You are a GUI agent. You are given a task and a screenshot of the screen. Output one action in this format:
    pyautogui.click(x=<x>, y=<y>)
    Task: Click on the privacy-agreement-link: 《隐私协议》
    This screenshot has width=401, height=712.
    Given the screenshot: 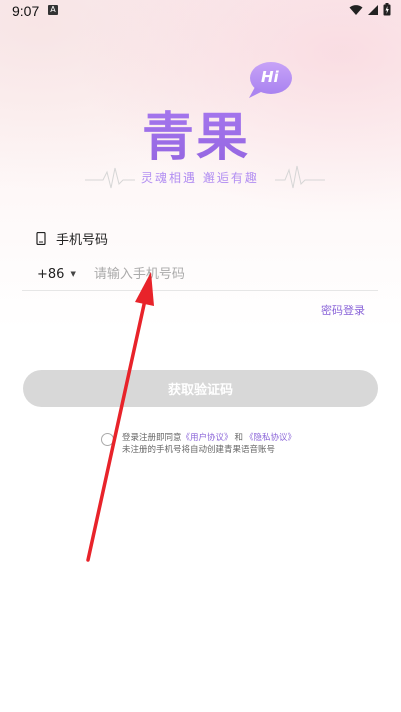 What is the action you would take?
    pyautogui.click(x=270, y=438)
    